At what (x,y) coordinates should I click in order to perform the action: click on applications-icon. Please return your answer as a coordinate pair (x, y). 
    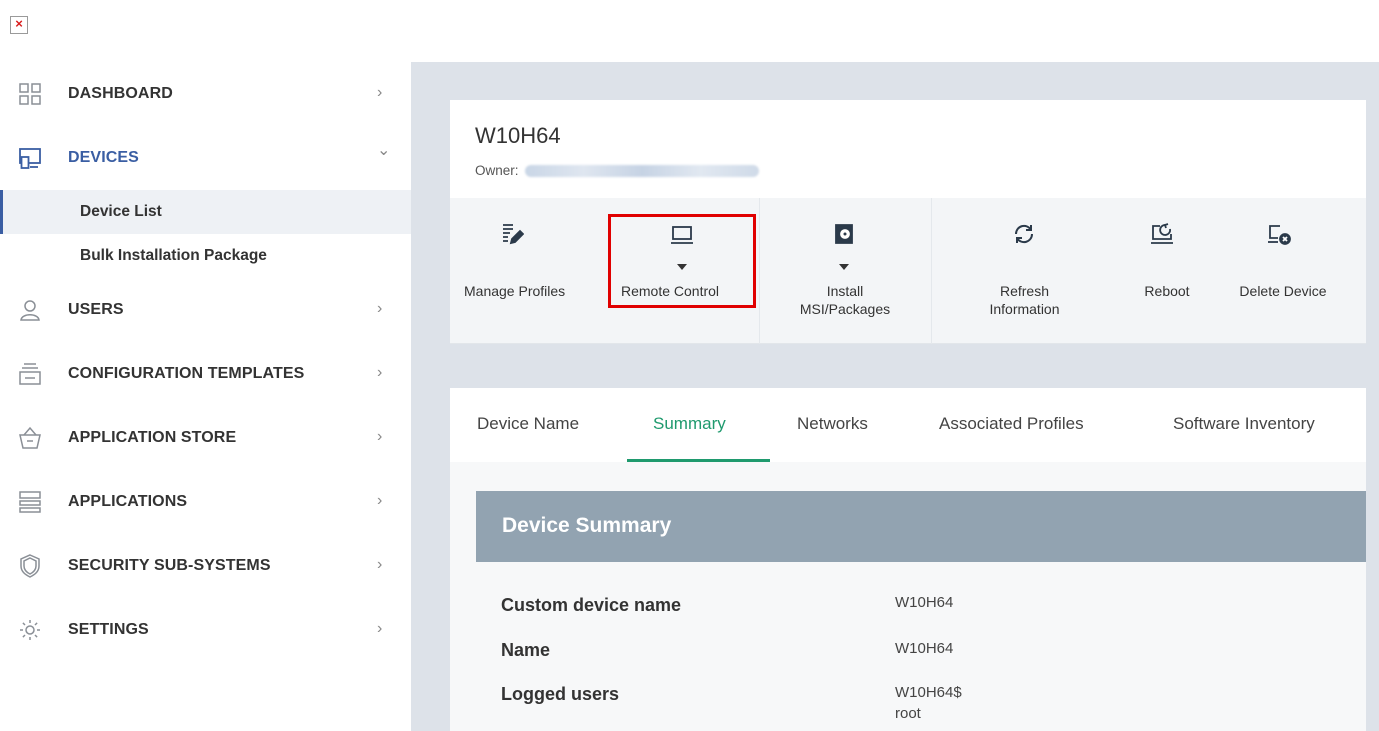
    Looking at the image, I should click on (30, 502).